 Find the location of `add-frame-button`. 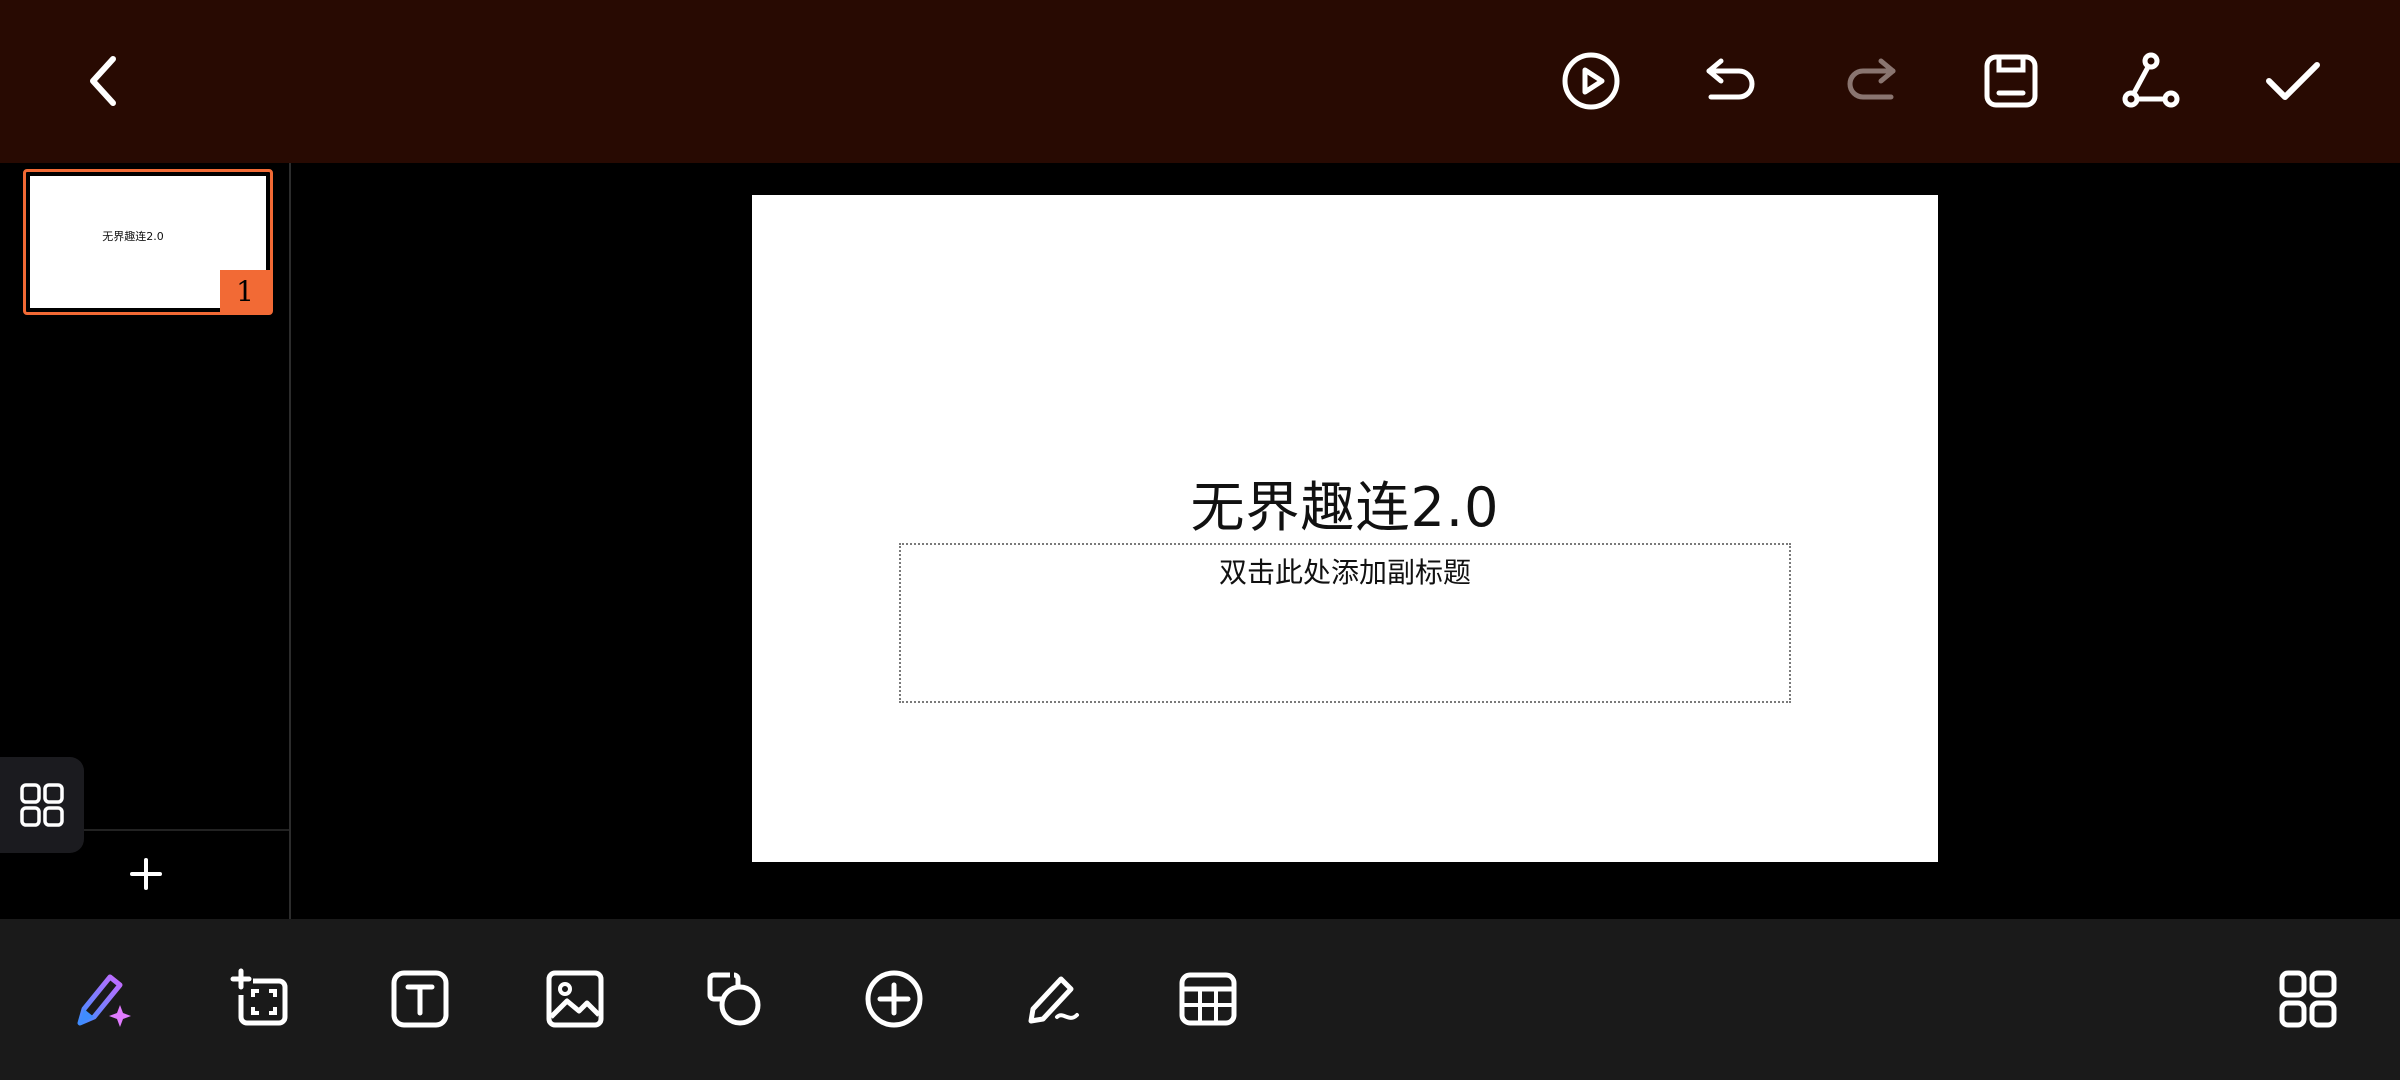

add-frame-button is located at coordinates (261, 999).